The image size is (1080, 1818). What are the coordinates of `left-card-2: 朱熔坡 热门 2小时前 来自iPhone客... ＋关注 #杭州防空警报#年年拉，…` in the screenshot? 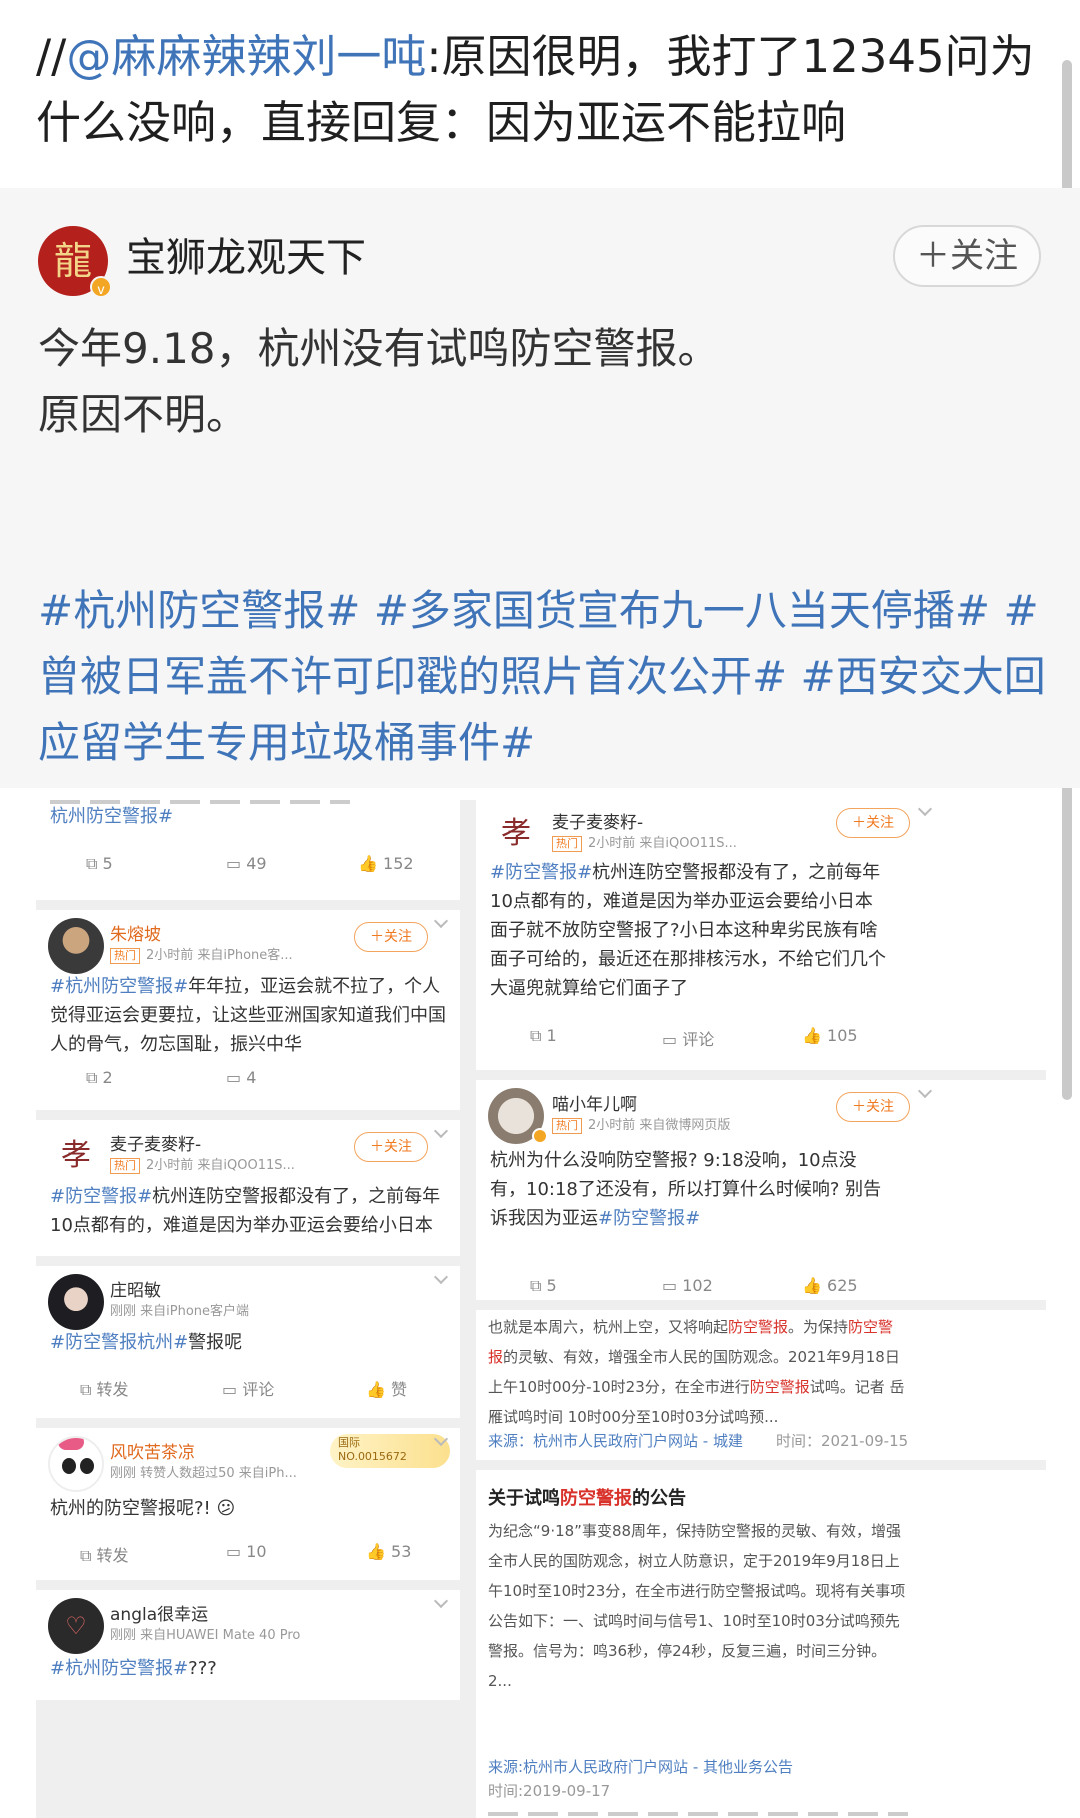 It's located at (248, 1010).